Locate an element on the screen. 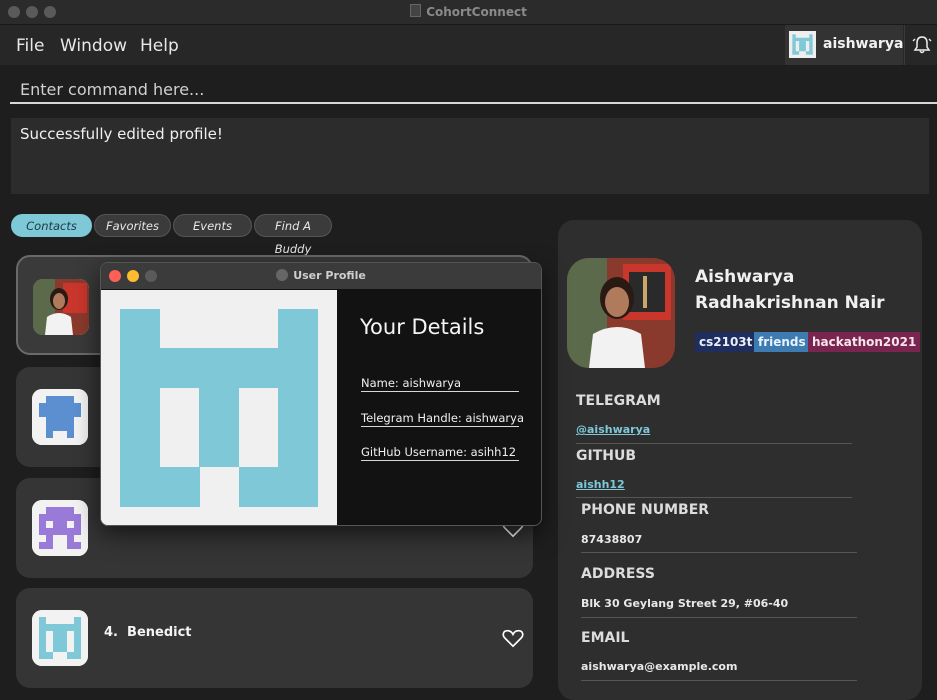 The width and height of the screenshot is (937, 700). dialog-title: User Profile is located at coordinates (321, 275).